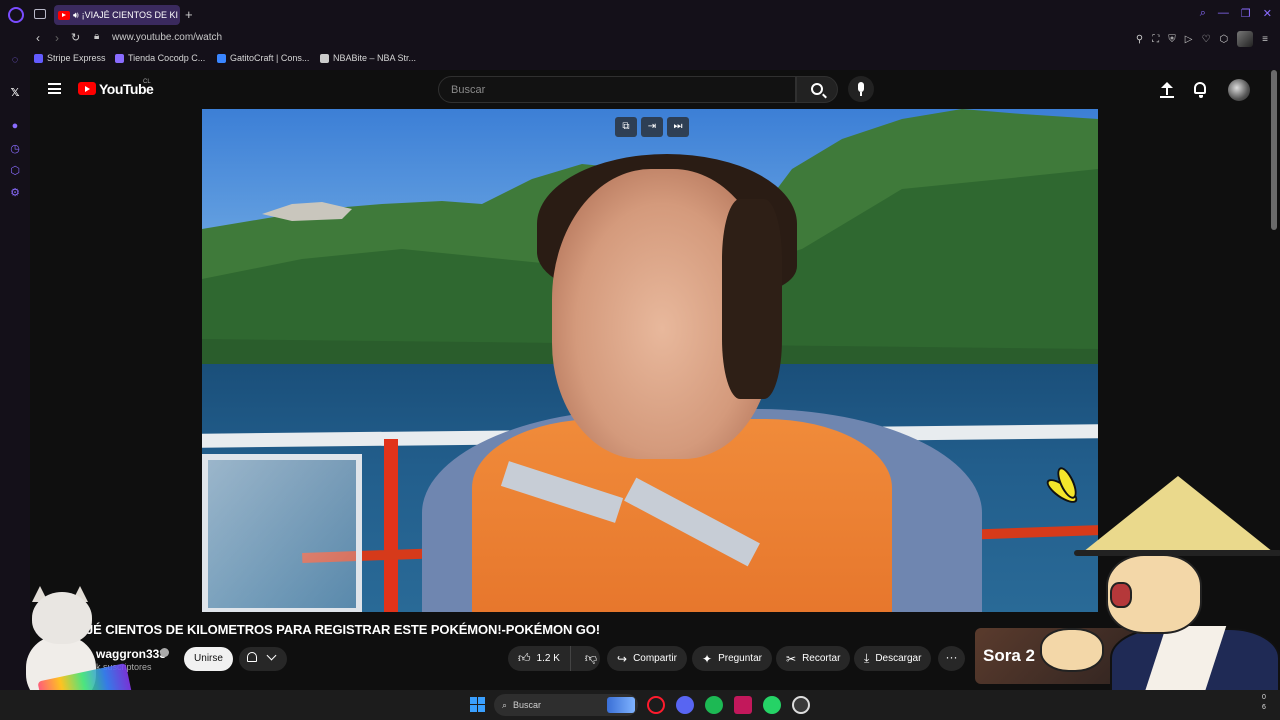 Image resolution: width=1280 pixels, height=720 pixels. I want to click on x-twitter-icon: 𝕏, so click(15, 92).